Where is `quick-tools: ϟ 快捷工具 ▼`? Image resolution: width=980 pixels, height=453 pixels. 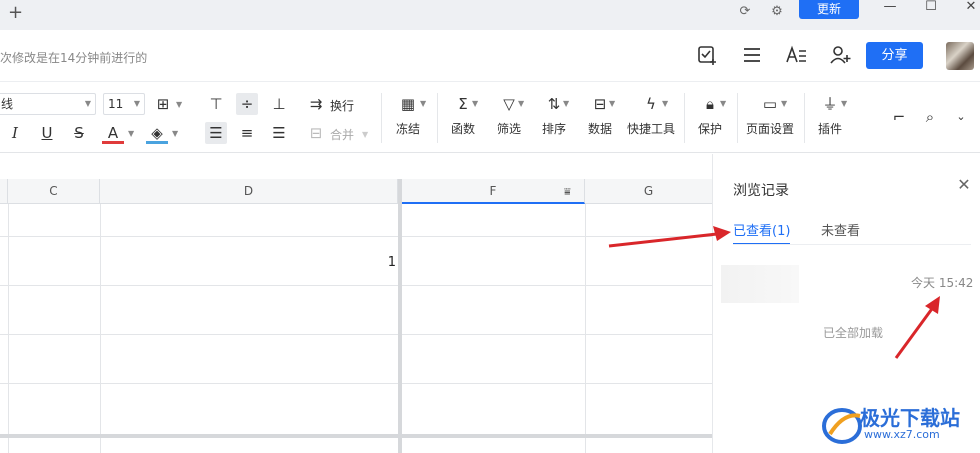 quick-tools: ϟ 快捷工具 ▼ is located at coordinates (651, 115).